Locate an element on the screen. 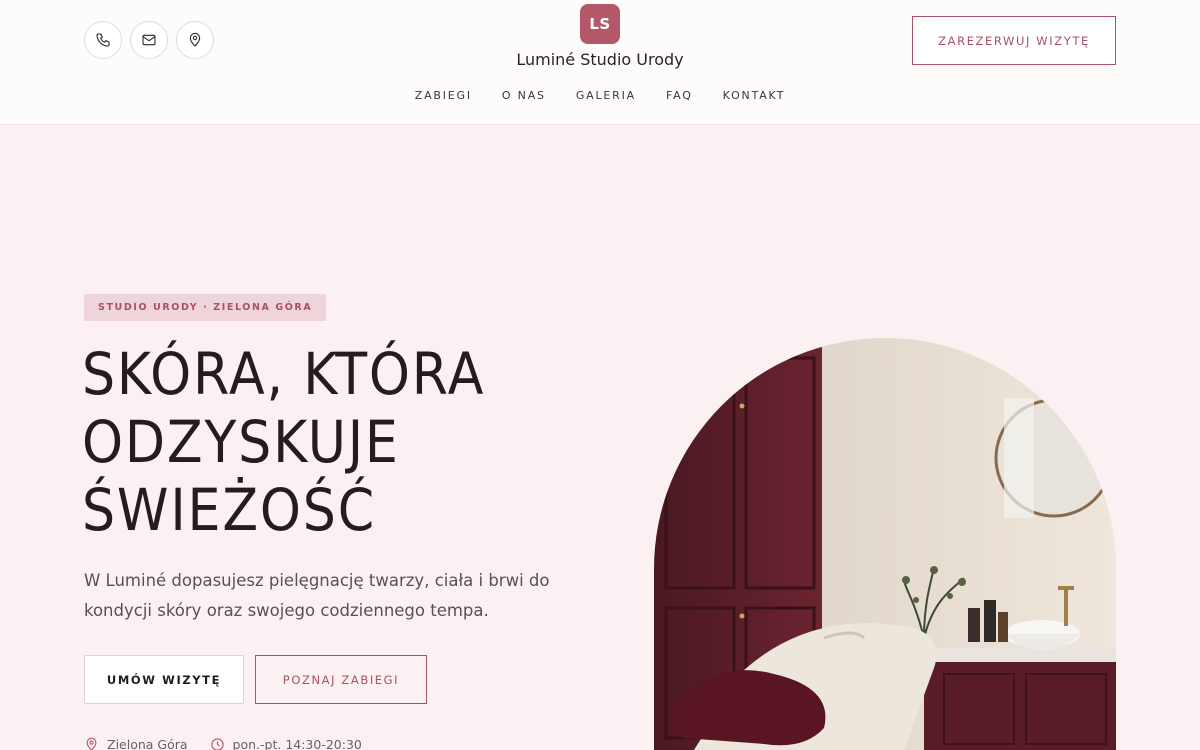 This screenshot has height=750, width=1200. nav-item-galeria: GALERIA is located at coordinates (606, 95).